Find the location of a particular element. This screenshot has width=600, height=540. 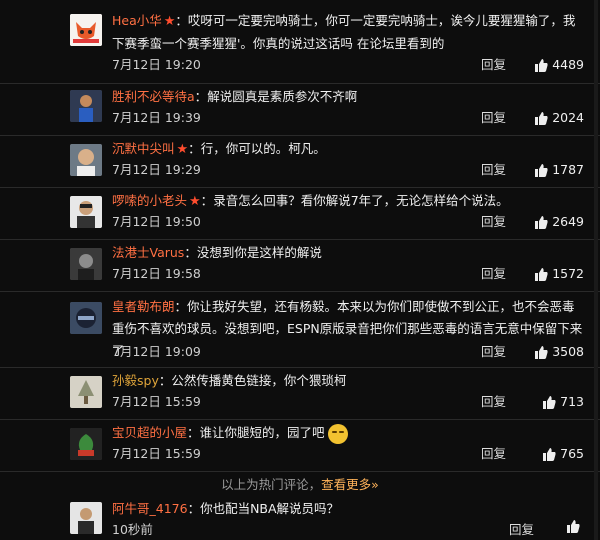

comment-meta: 7月12日 19:09 回复 3508 is located at coordinates (348, 352).